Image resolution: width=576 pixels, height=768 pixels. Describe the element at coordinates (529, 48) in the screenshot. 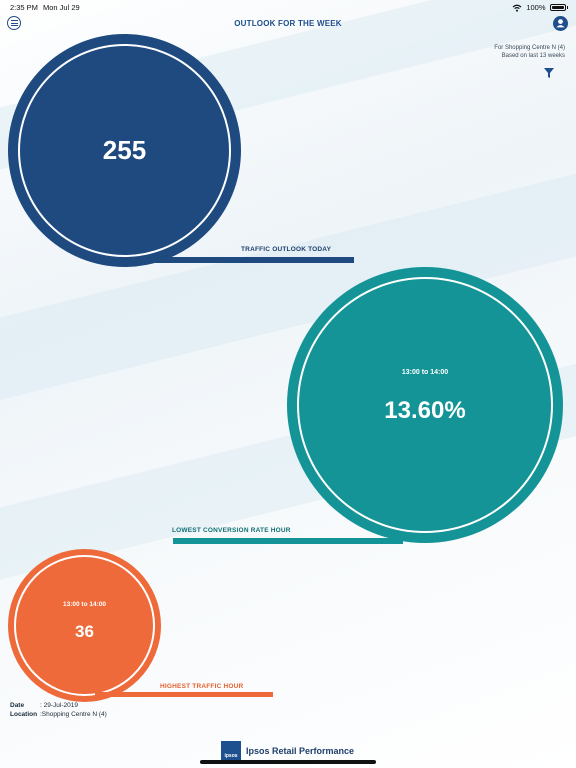

I see `filter-info-location: For Shopping Centre N (4)` at that location.